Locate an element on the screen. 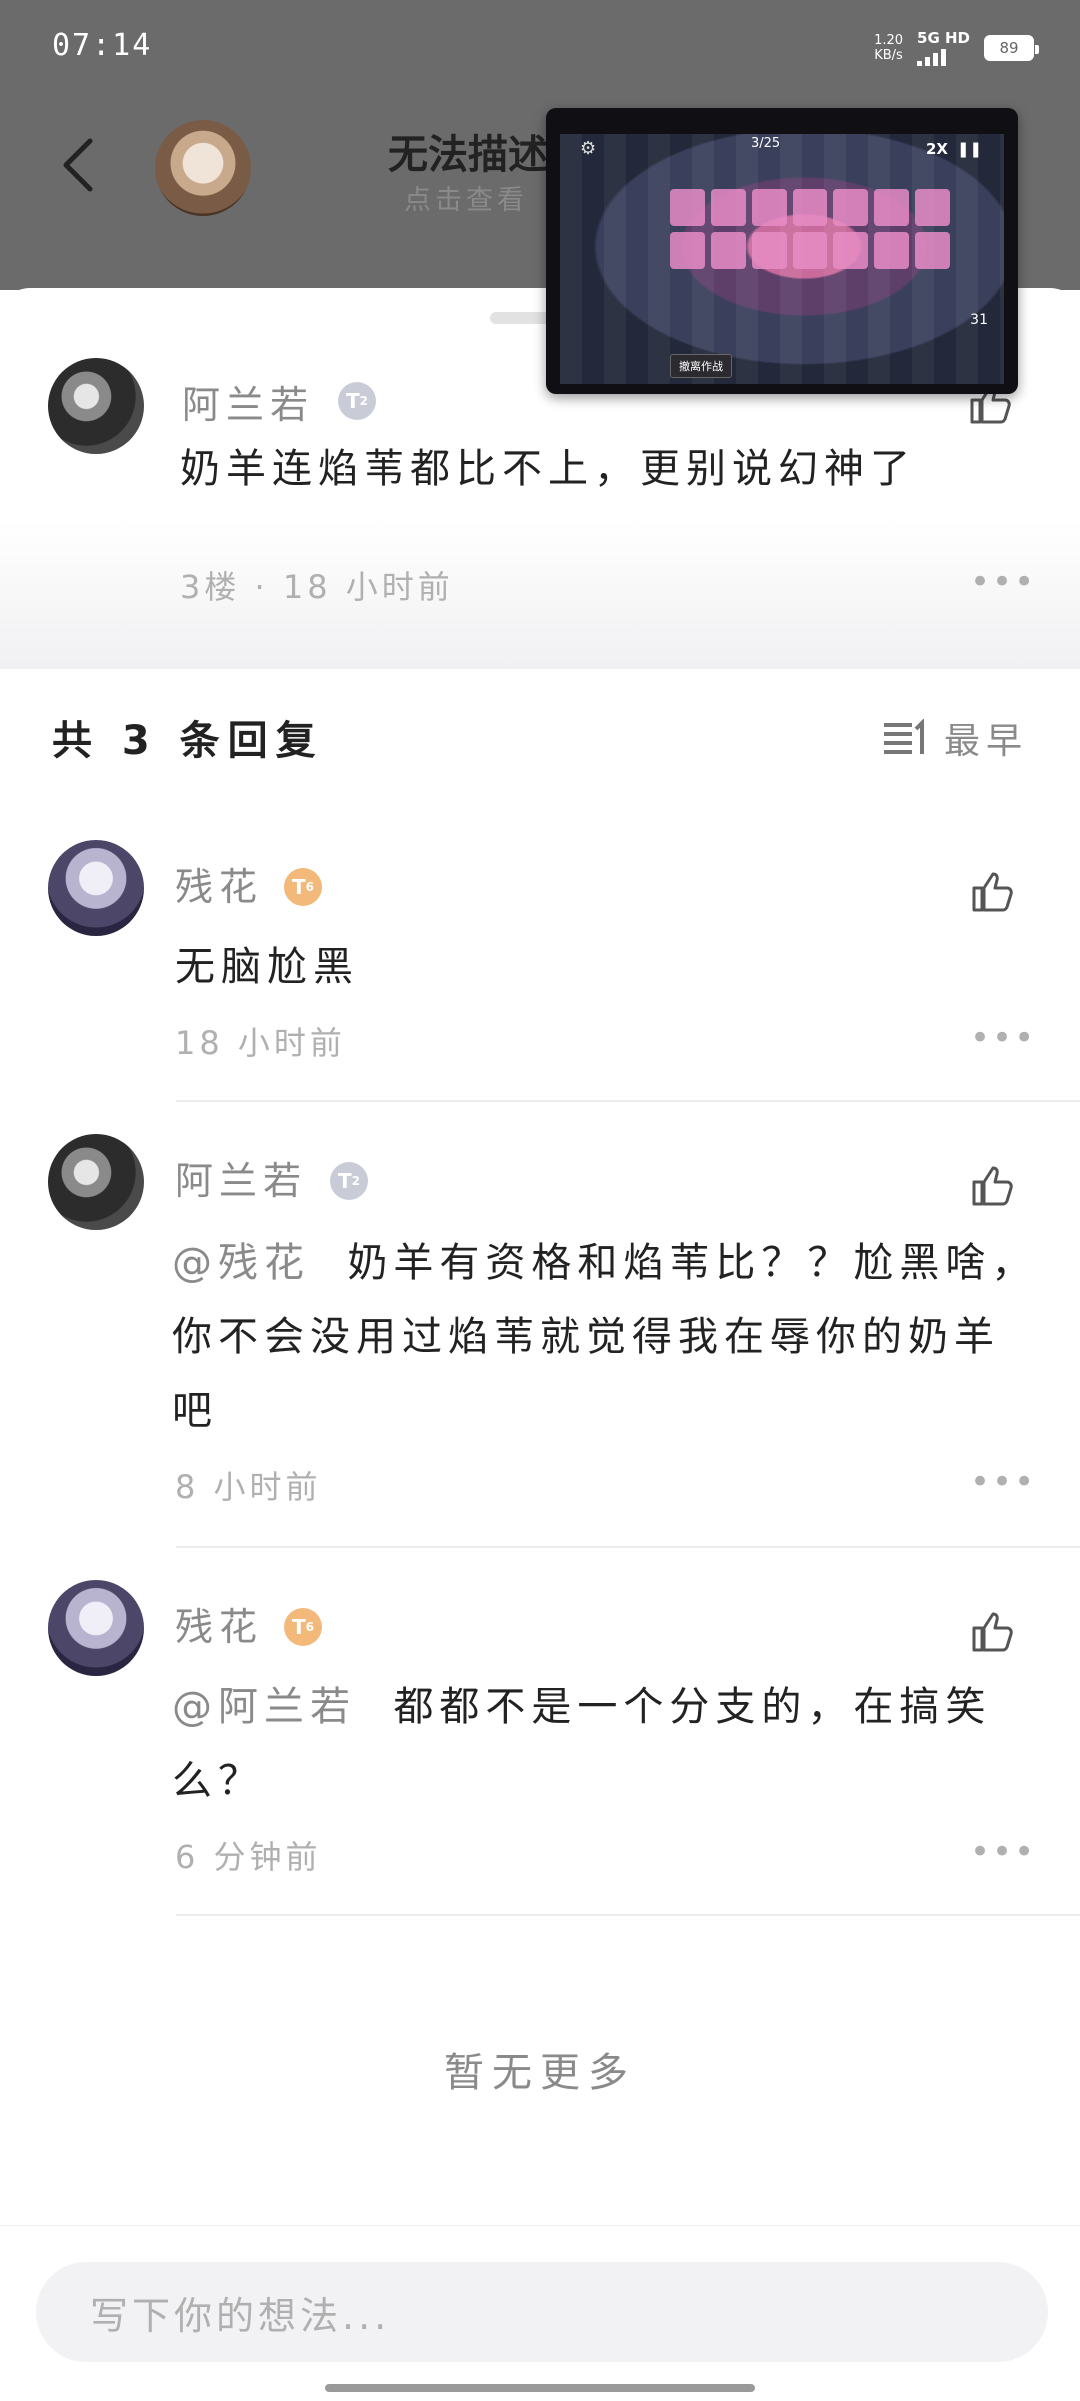 Image resolution: width=1080 pixels, height=2401 pixels. floating-video-window: ⚙ 3/25 2X ❚❚ 31 撤离作战 is located at coordinates (782, 251).